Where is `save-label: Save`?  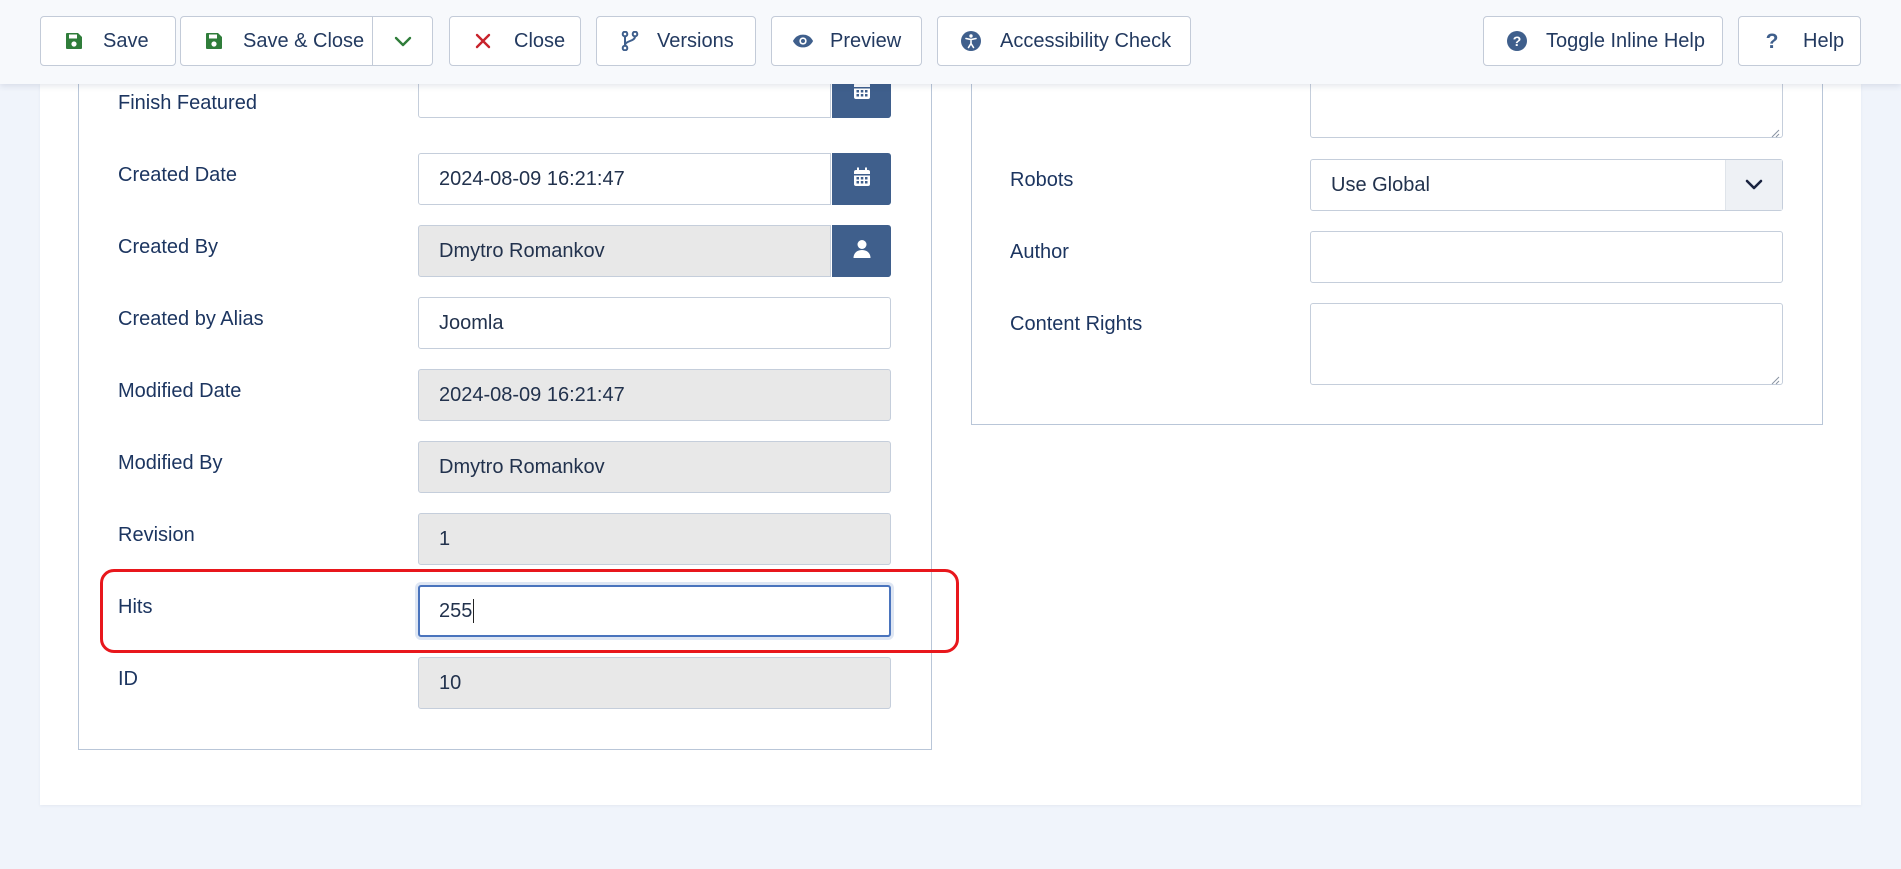
save-label: Save is located at coordinates (126, 40).